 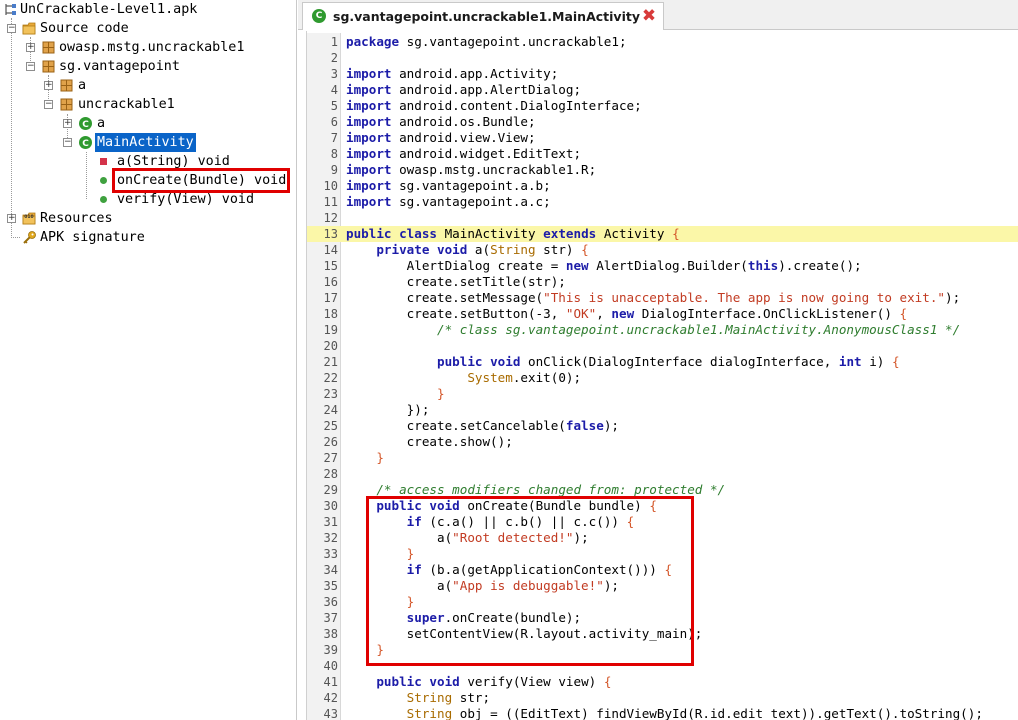 I want to click on close-tab-icon: ✖, so click(x=649, y=16).